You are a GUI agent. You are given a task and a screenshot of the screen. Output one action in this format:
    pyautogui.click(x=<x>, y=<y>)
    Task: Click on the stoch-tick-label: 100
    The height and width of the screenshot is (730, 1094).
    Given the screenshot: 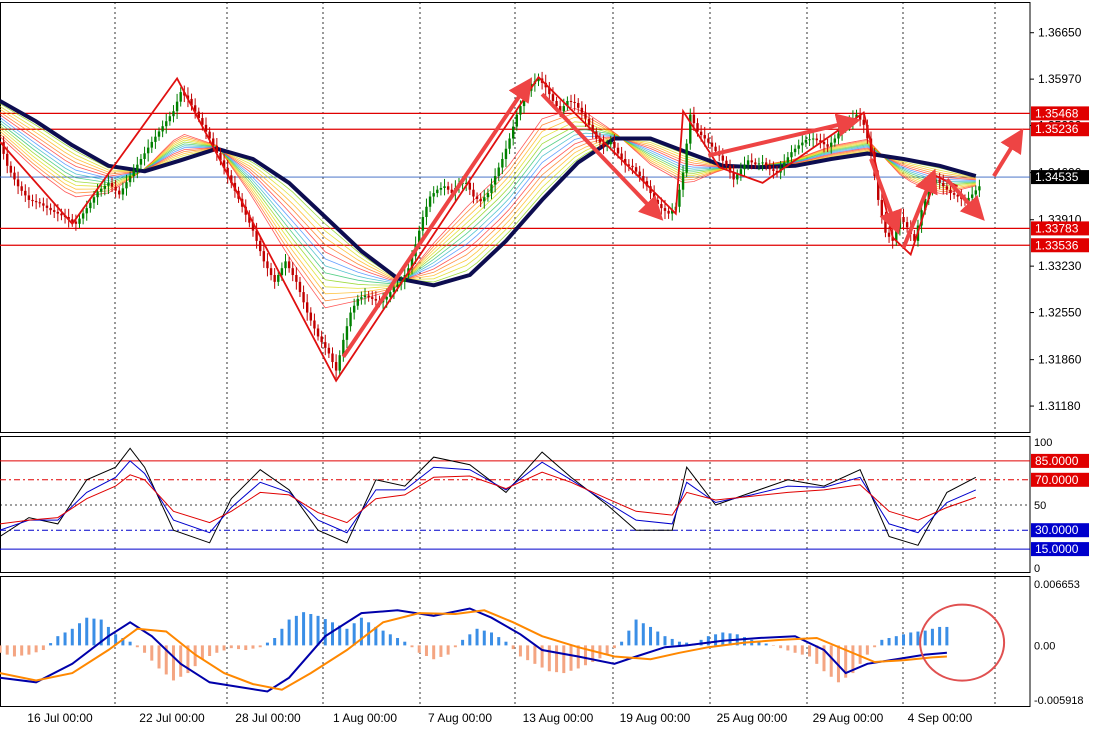 What is the action you would take?
    pyautogui.click(x=1043, y=443)
    